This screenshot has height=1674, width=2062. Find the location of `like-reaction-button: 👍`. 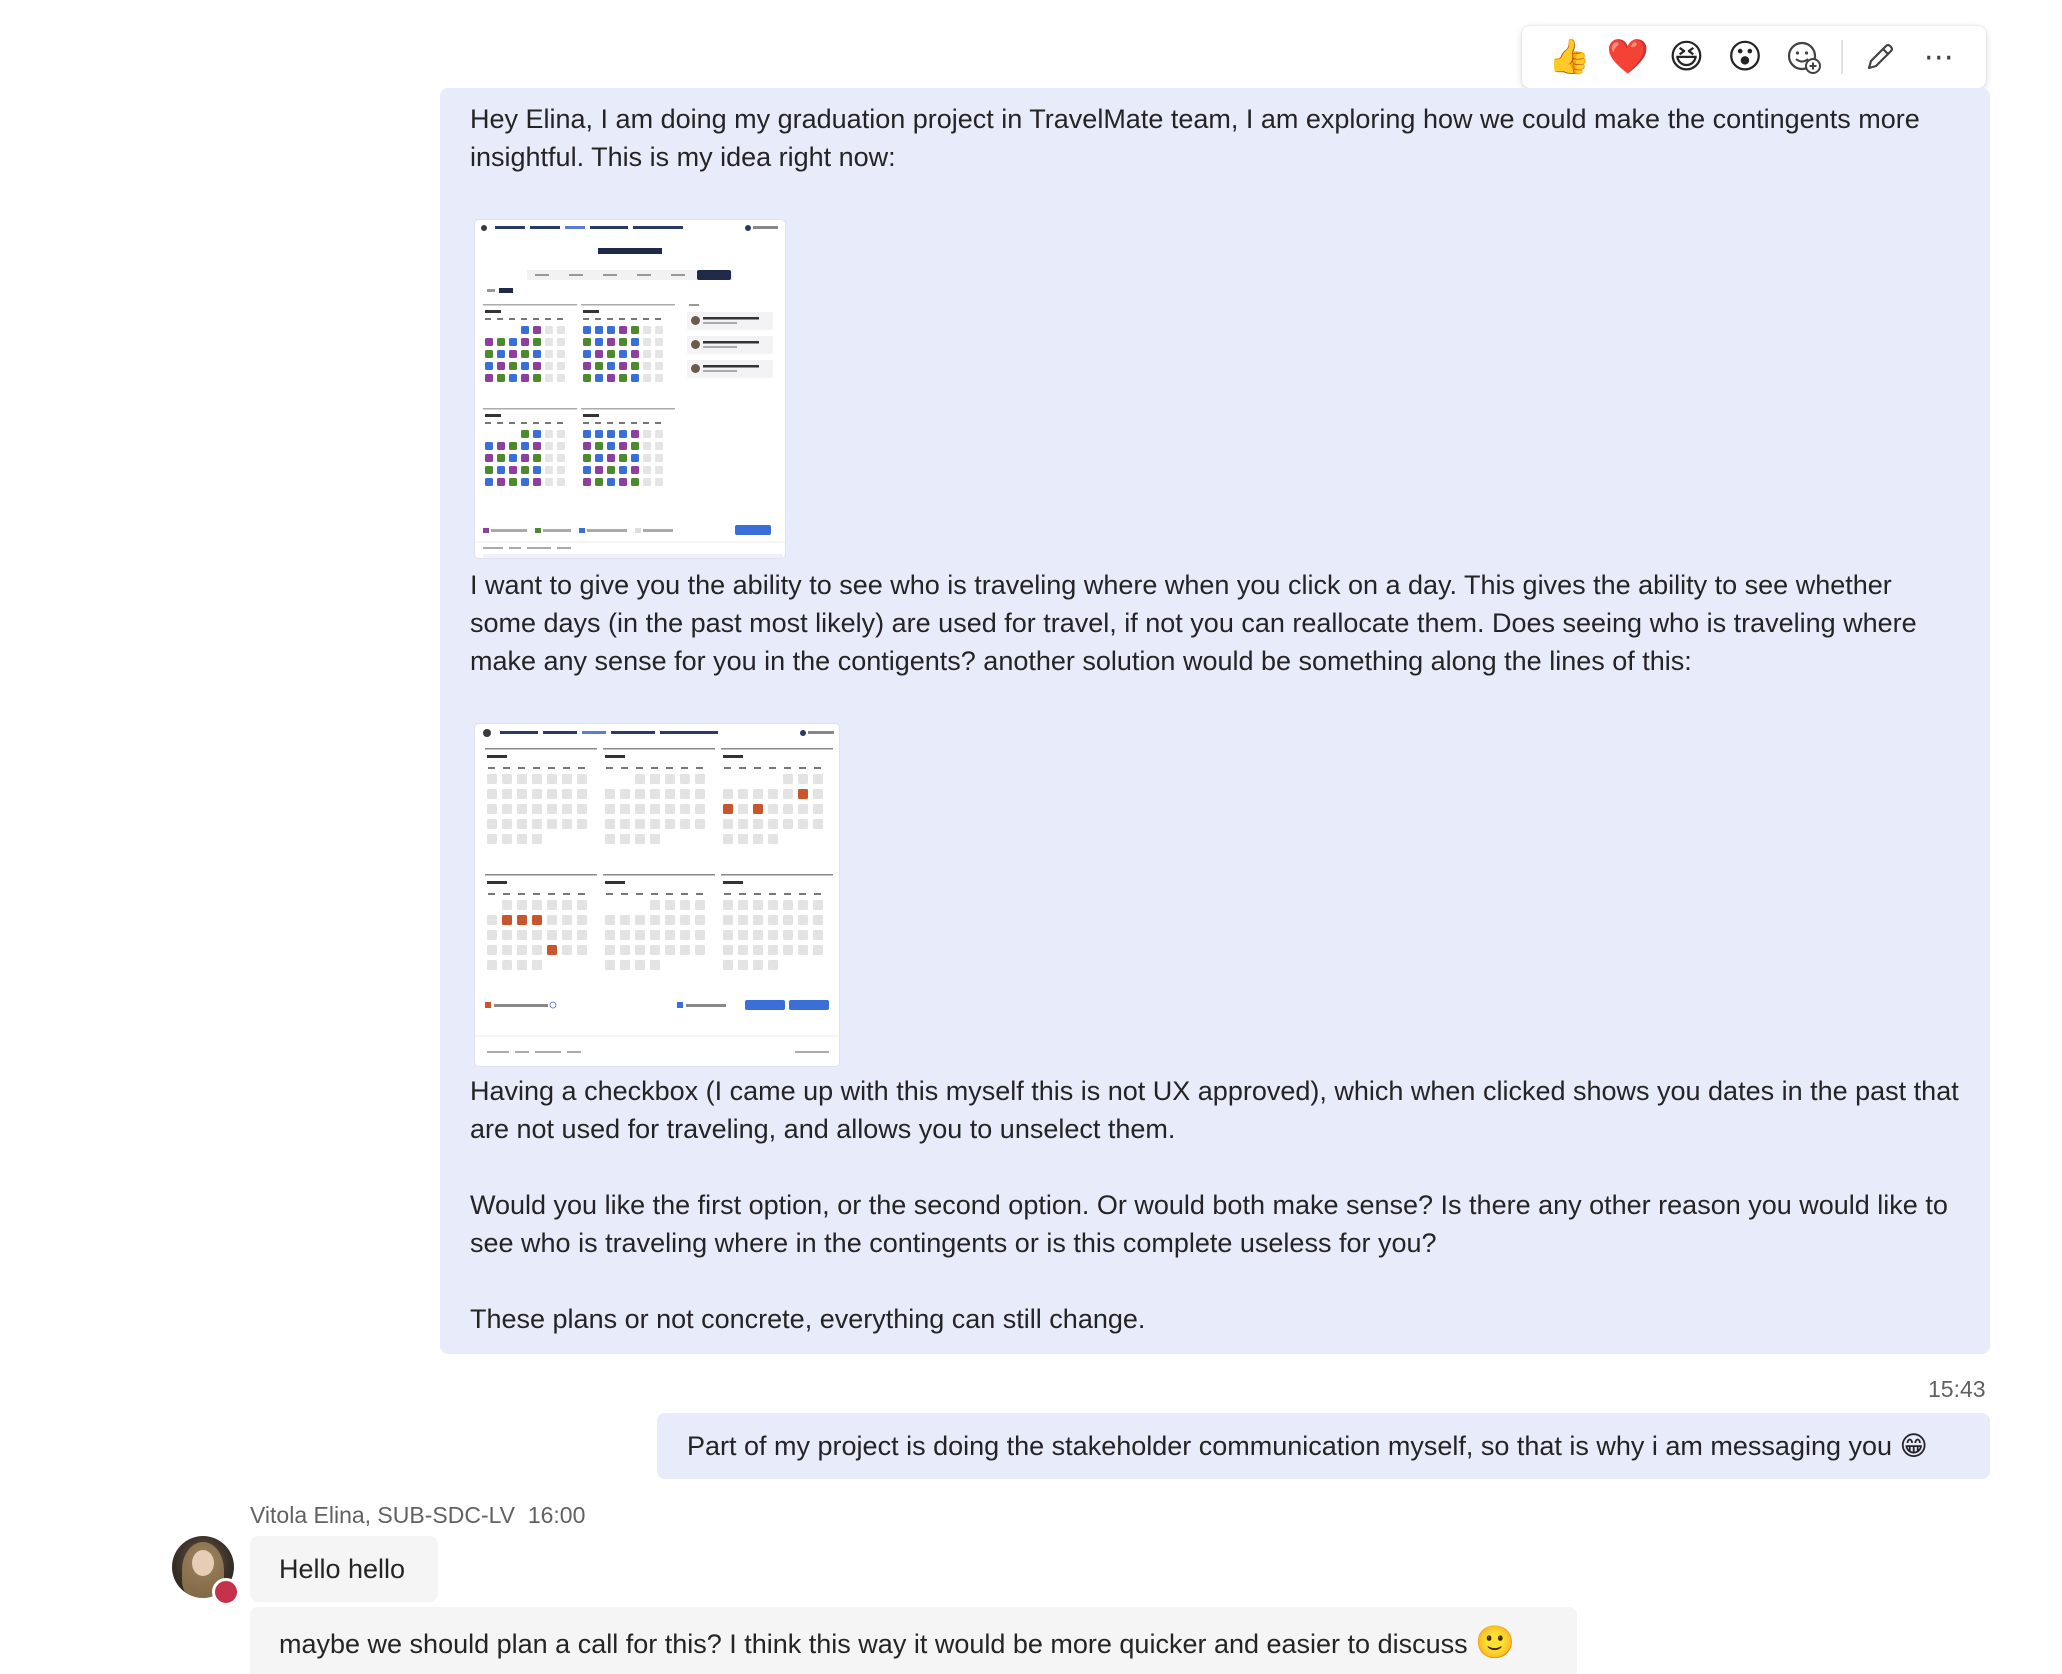

like-reaction-button: 👍 is located at coordinates (1569, 57).